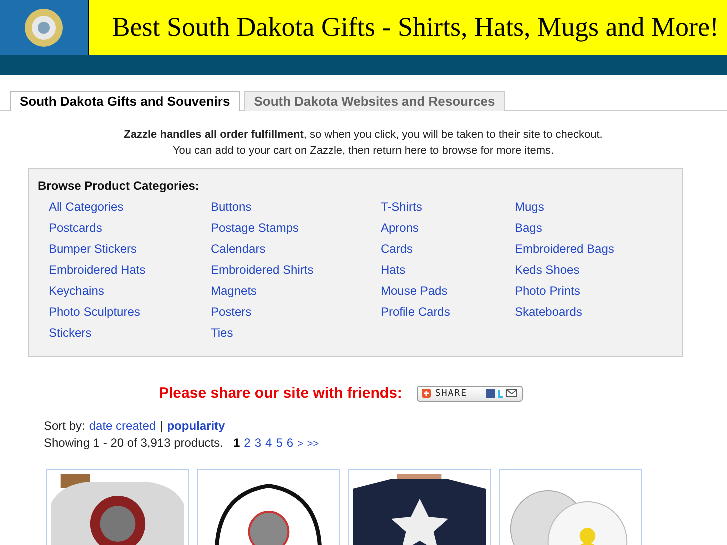  What do you see at coordinates (414, 291) in the screenshot?
I see `category-link: Mouse Pads` at bounding box center [414, 291].